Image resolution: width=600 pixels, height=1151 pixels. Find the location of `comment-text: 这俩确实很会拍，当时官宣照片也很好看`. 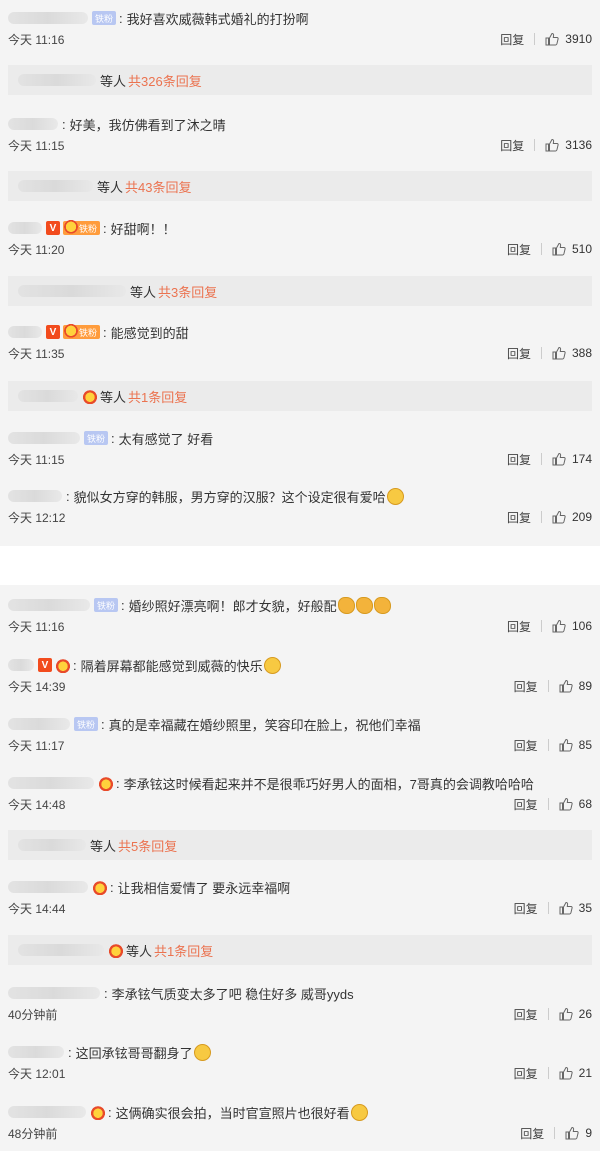

comment-text: 这俩确实很会拍，当时官宣照片也很好看 is located at coordinates (232, 1113).